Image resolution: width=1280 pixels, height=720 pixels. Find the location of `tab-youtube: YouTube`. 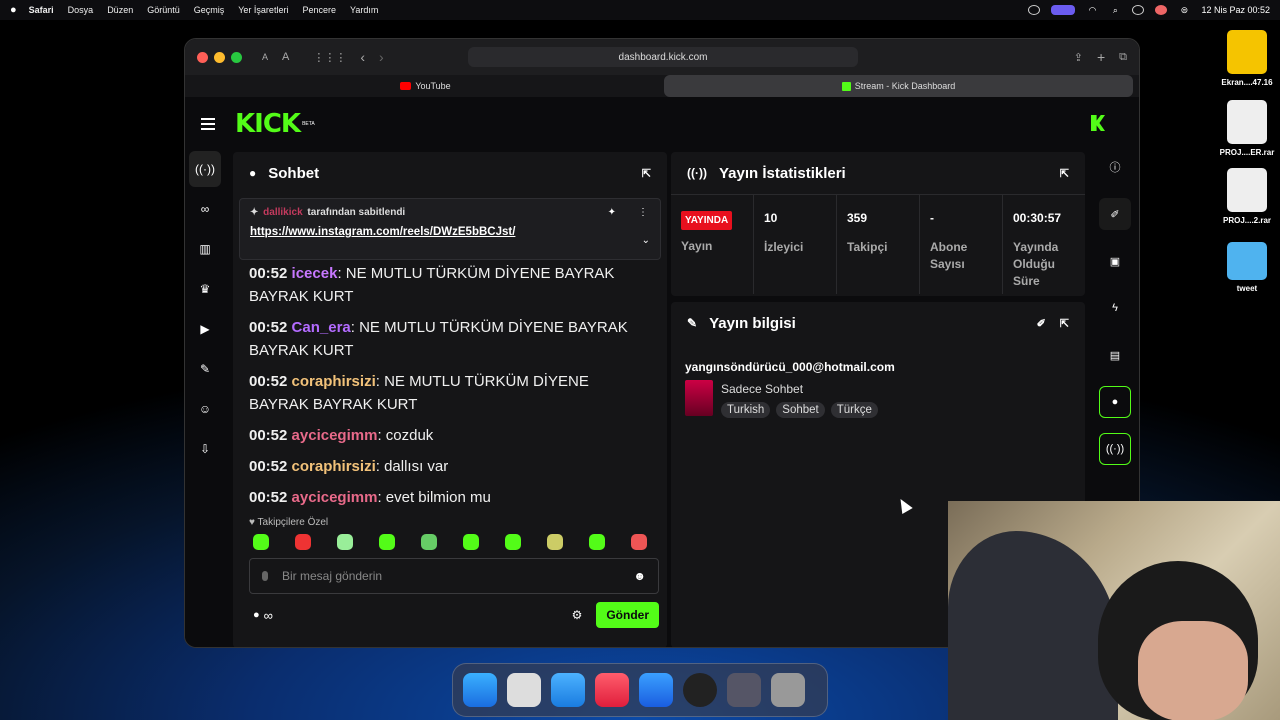

tab-youtube: YouTube is located at coordinates (425, 86).